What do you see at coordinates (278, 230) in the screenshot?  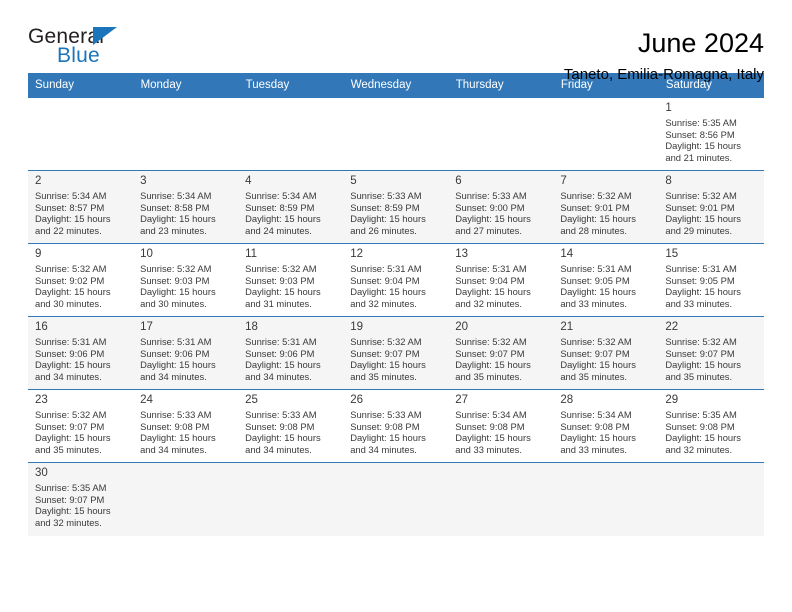 I see `daylight-duration-line2: and 24 minutes.` at bounding box center [278, 230].